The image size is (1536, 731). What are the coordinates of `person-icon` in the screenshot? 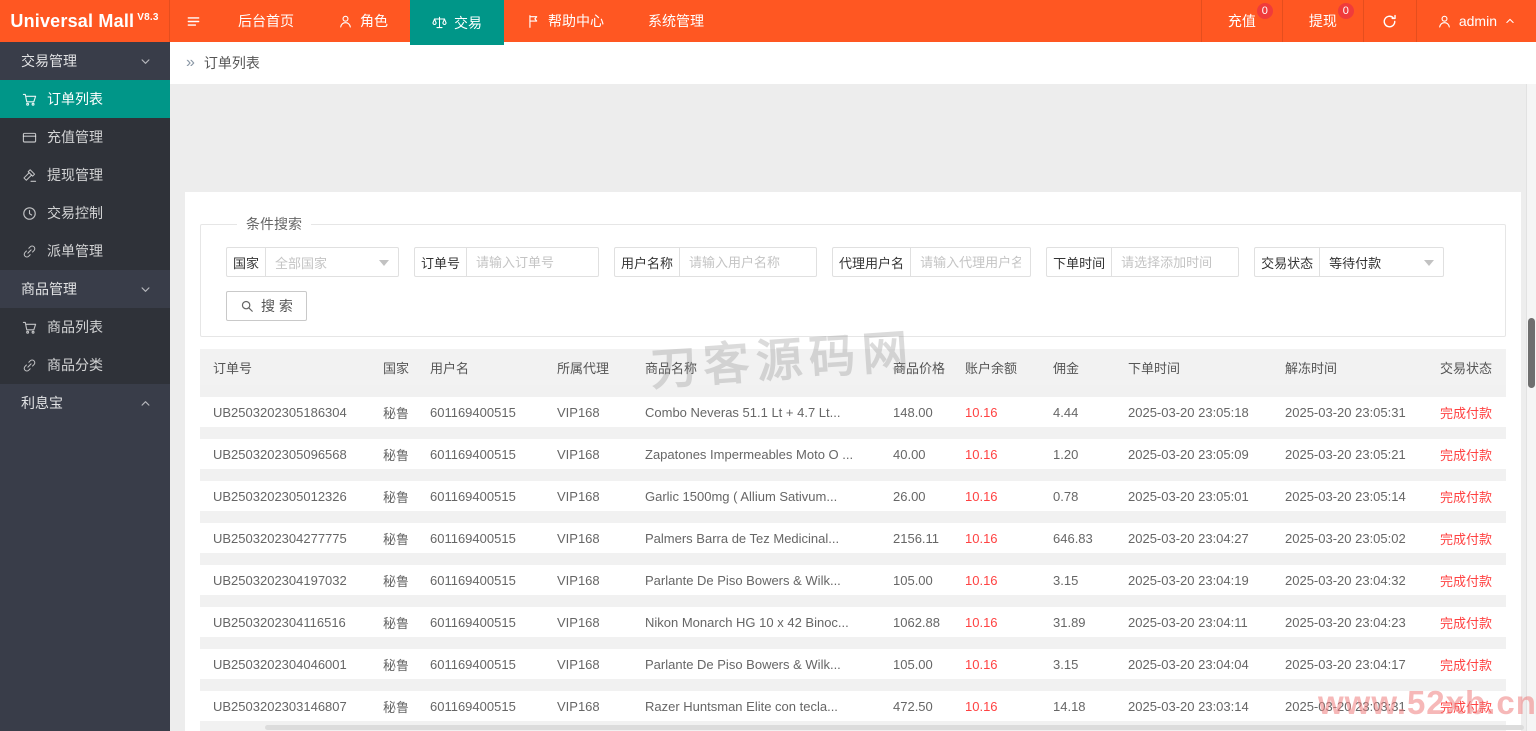 It's located at (345, 21).